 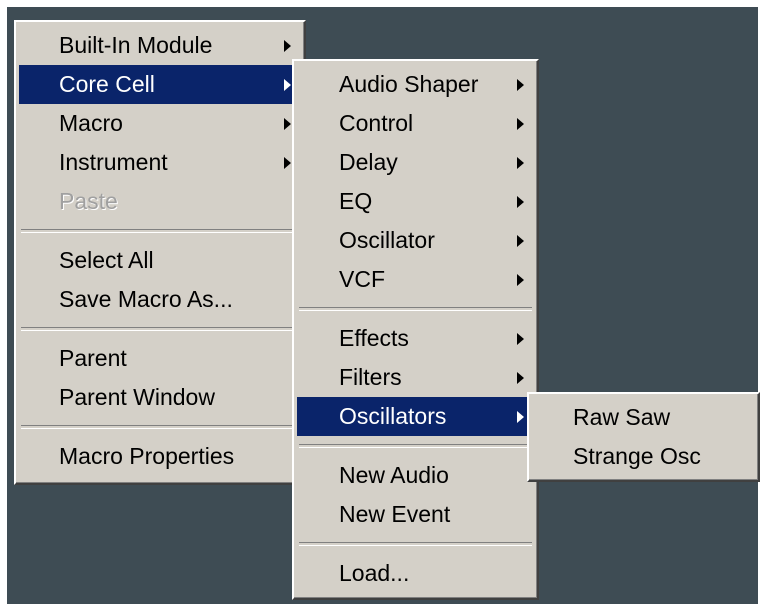 I want to click on menu-item-oscillators: Oscillators, so click(x=415, y=416).